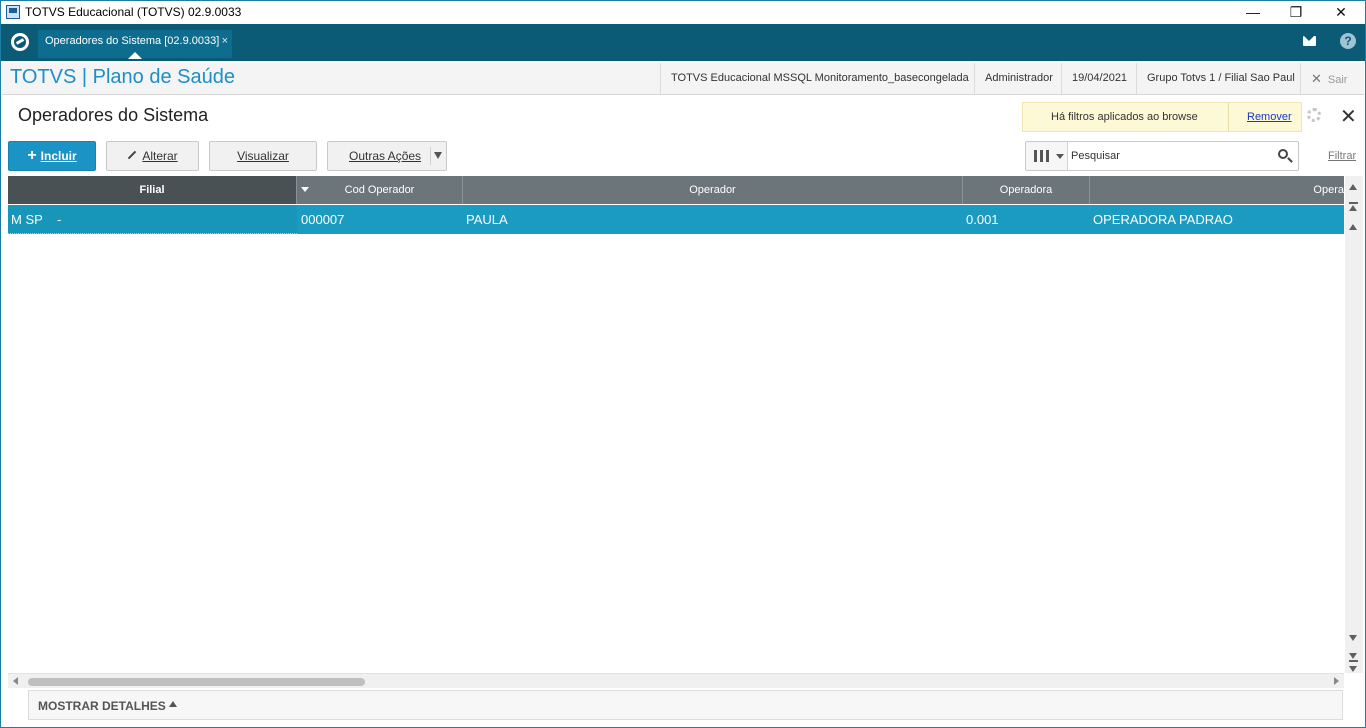  Describe the element at coordinates (1337, 80) in the screenshot. I see `exit-label: Sair` at that location.